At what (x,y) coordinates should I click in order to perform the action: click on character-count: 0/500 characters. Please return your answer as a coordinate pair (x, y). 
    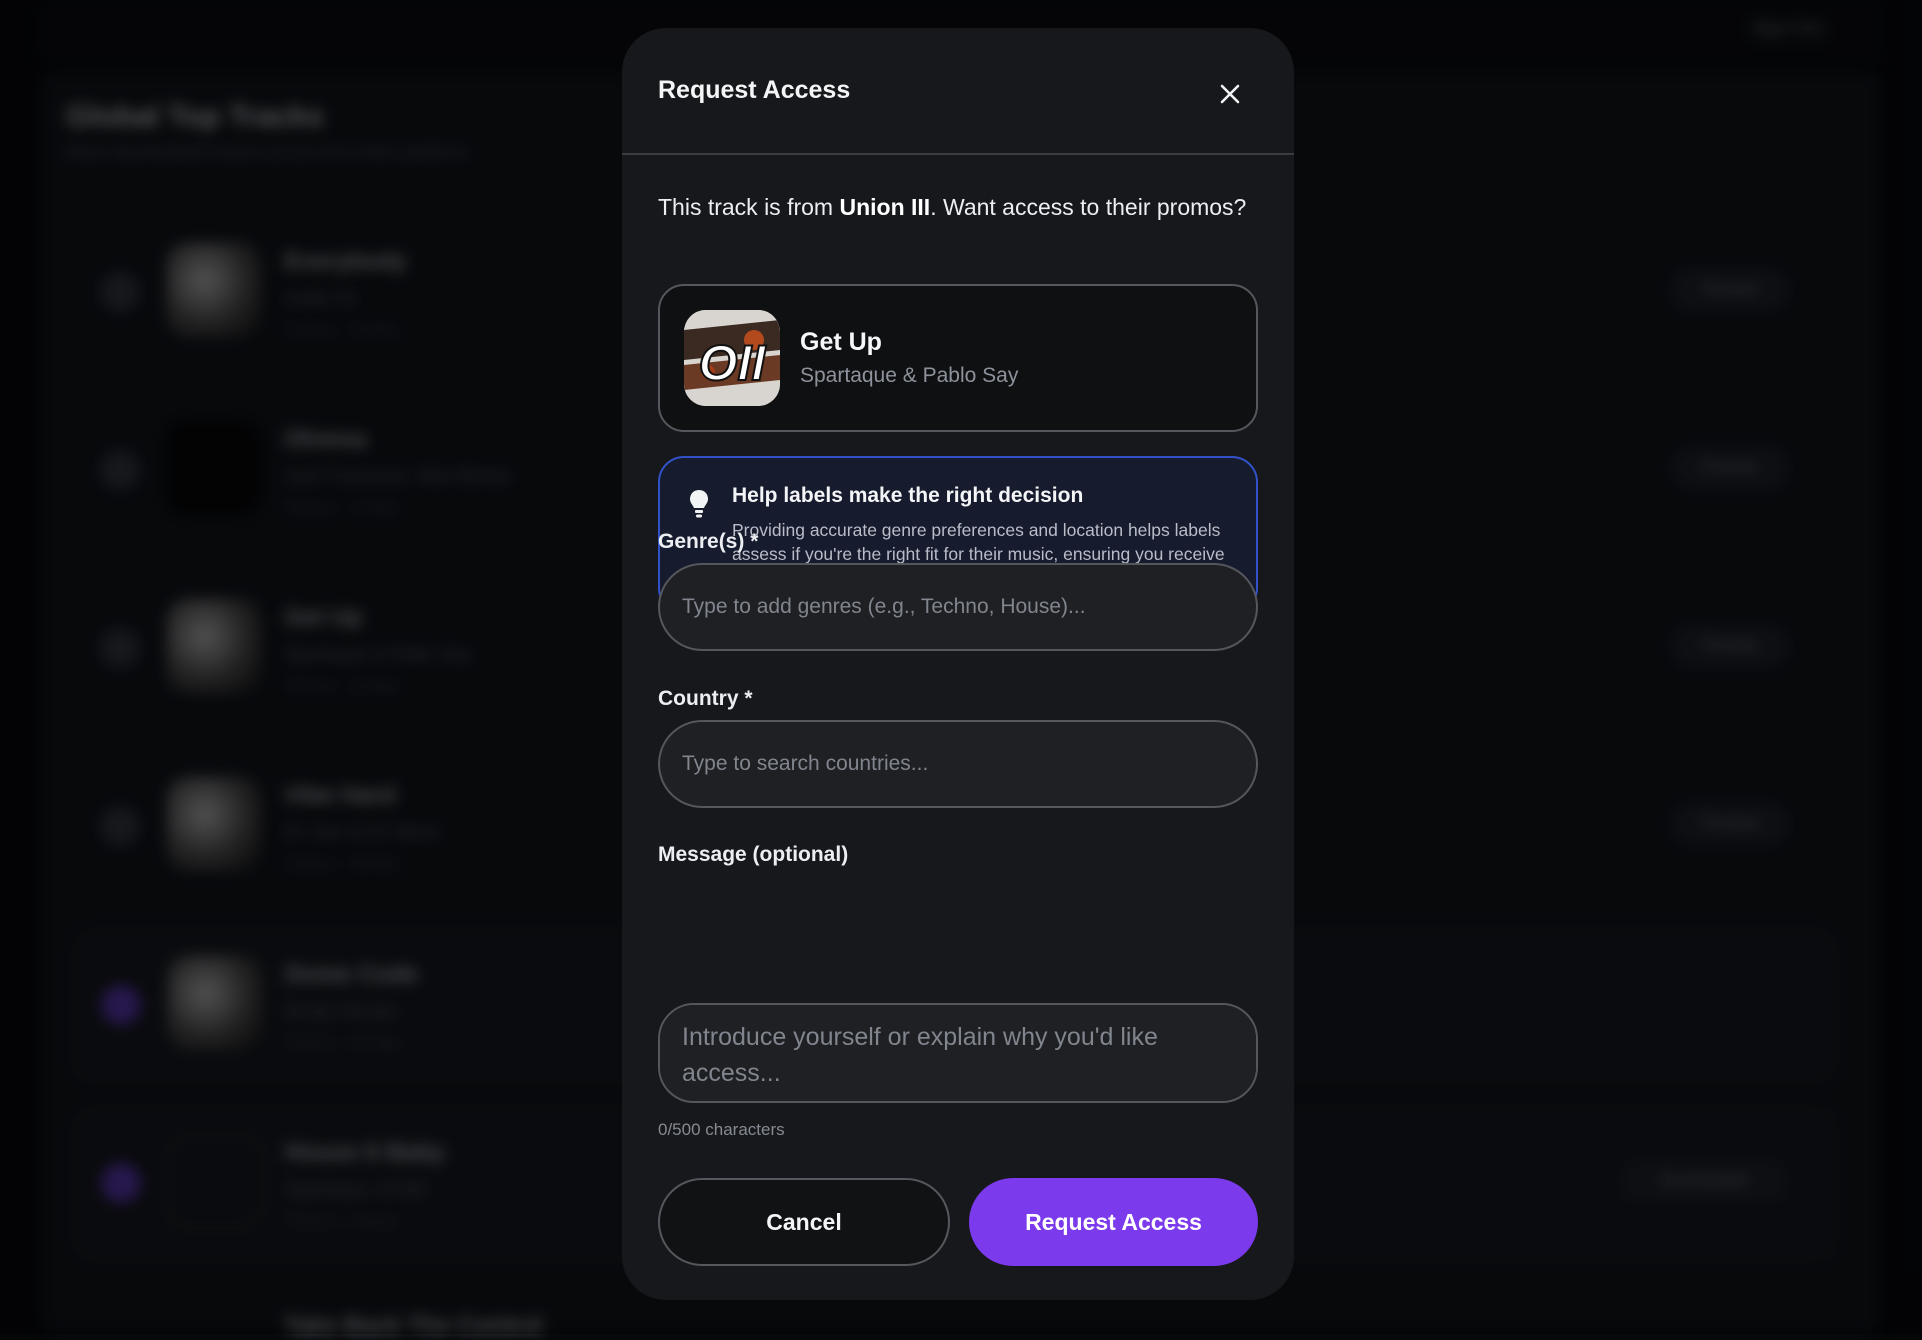
    Looking at the image, I should click on (721, 1129).